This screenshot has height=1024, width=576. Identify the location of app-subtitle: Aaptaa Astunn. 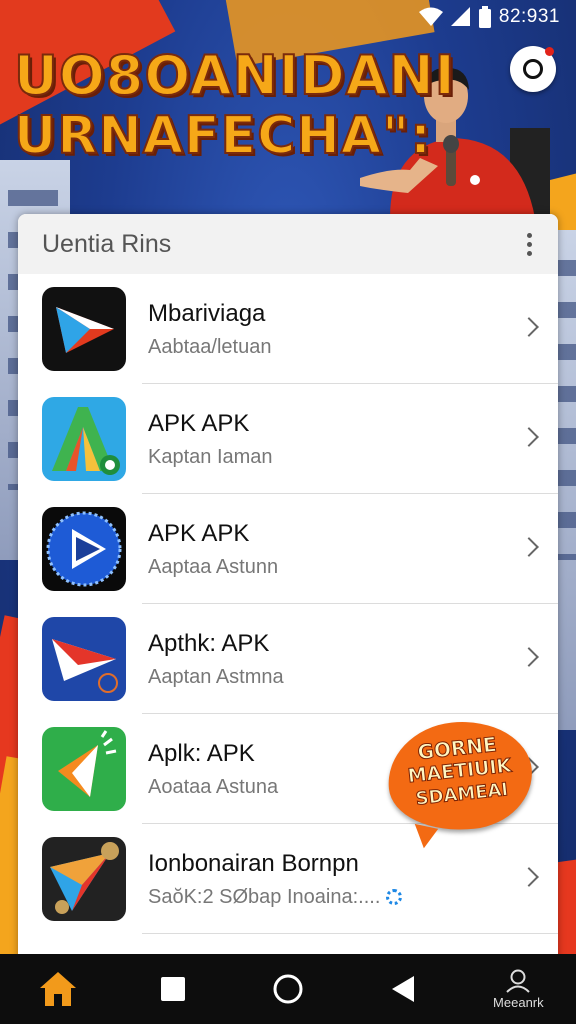
(213, 566).